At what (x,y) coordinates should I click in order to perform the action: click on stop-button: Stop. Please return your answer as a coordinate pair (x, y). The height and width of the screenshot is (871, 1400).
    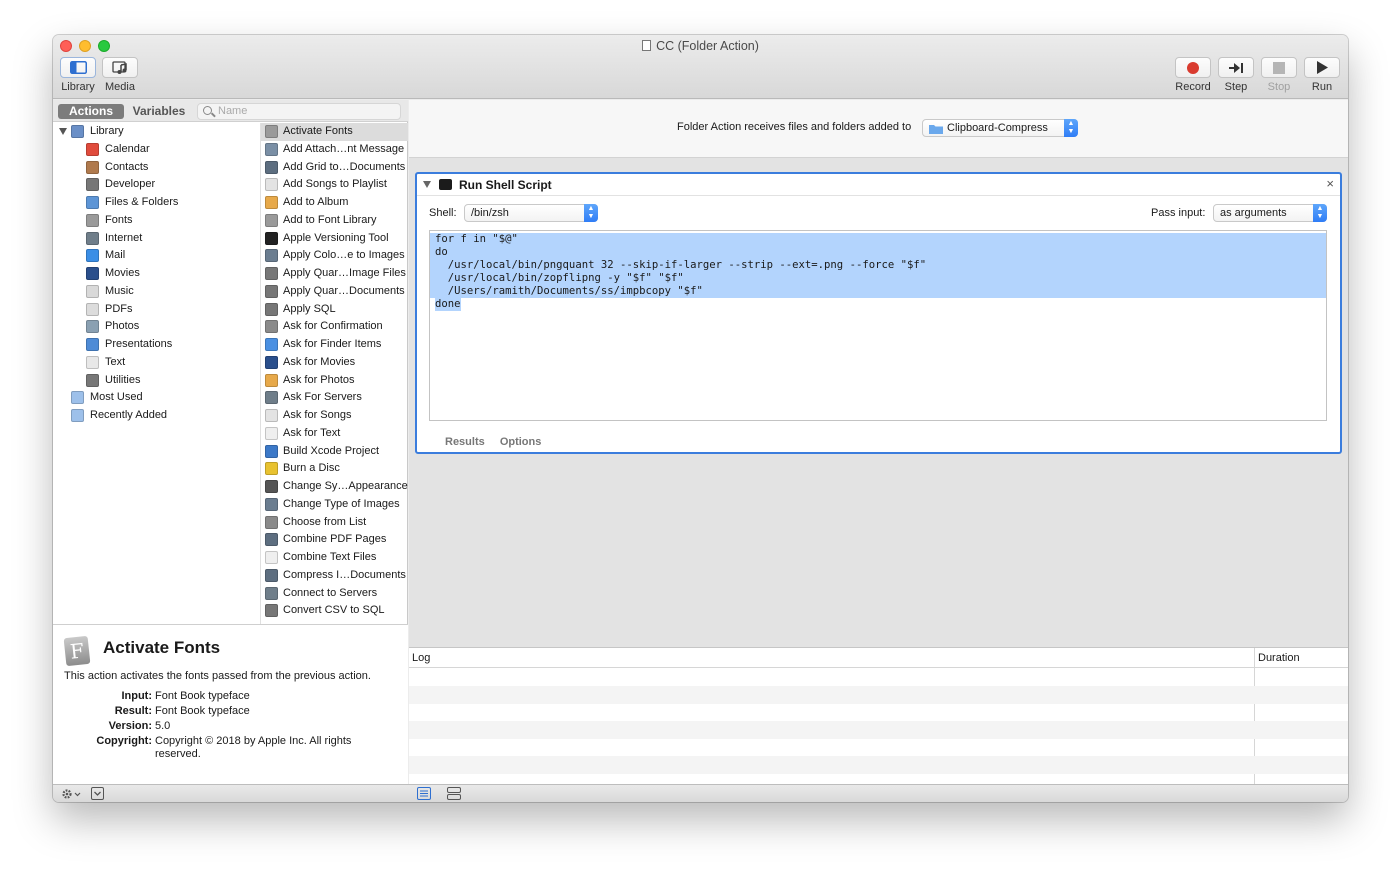
    Looking at the image, I should click on (1279, 75).